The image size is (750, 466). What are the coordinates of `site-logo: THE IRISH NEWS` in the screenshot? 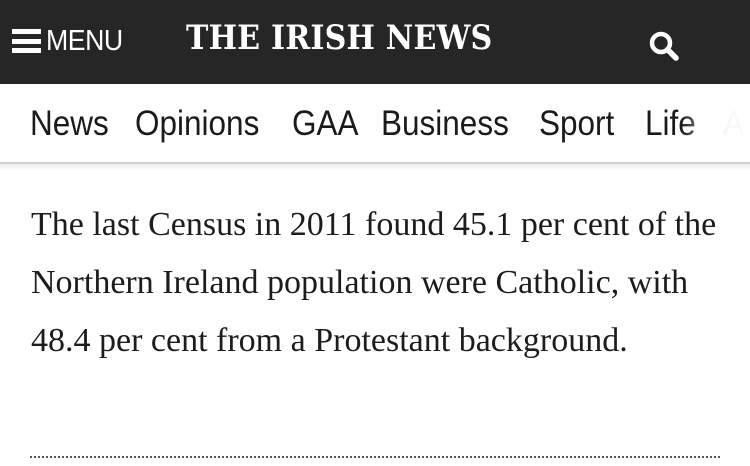 It's located at (339, 38).